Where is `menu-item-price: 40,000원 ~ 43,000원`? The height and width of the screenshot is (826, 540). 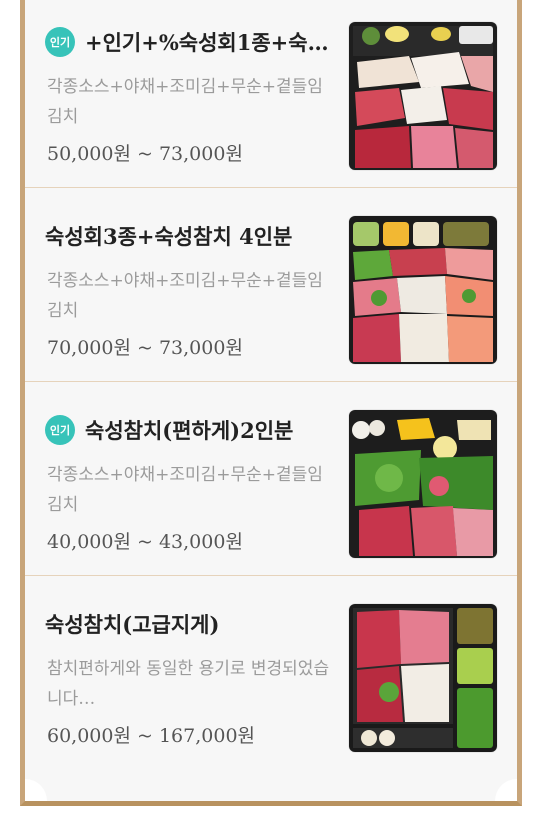
menu-item-price: 40,000원 ~ 43,000원 is located at coordinates (145, 542).